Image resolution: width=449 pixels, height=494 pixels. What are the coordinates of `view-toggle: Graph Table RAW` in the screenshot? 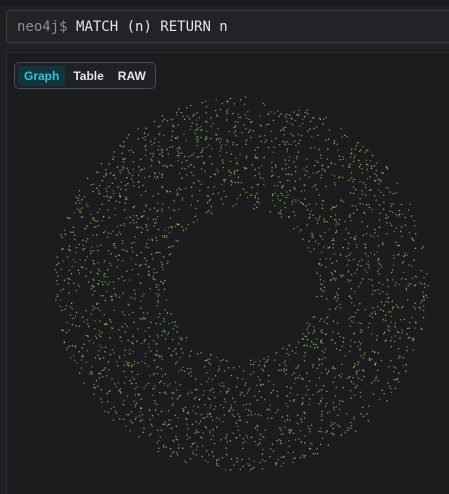 It's located at (85, 75).